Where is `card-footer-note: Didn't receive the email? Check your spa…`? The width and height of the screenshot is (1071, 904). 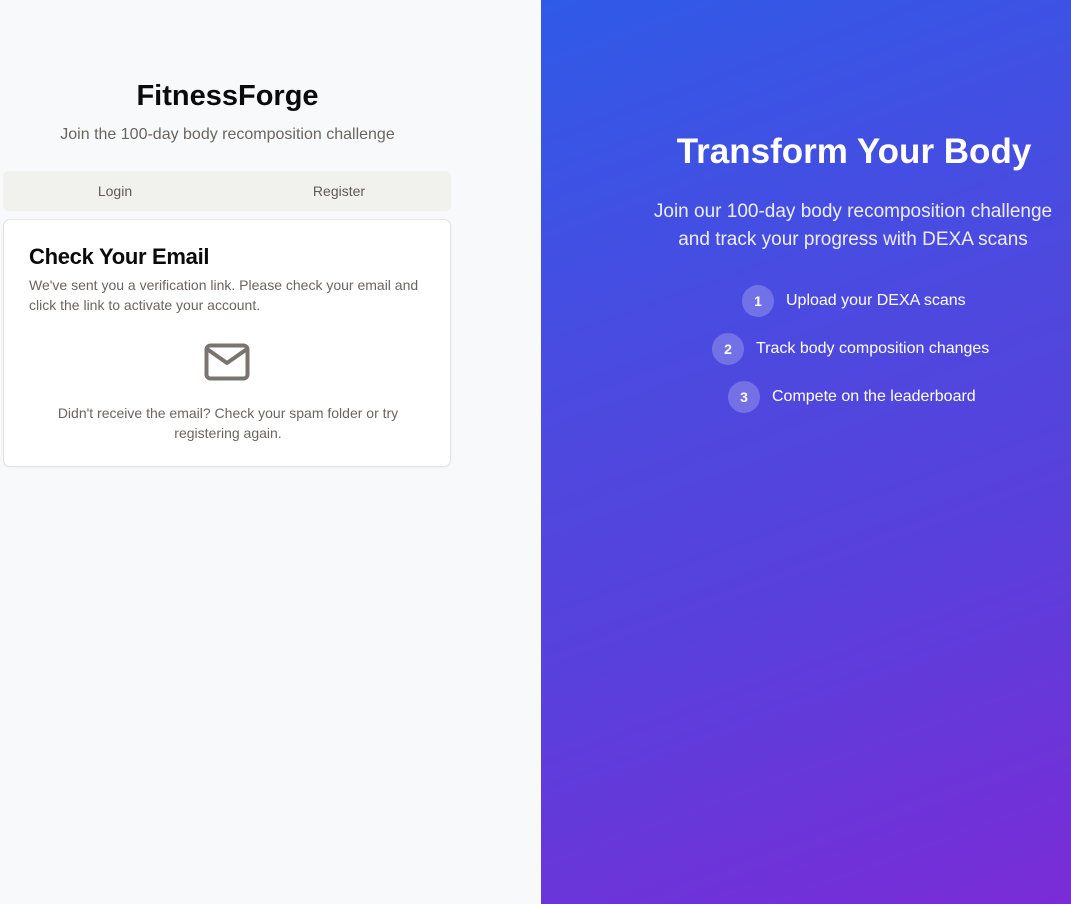 card-footer-note: Didn't receive the email? Check your spa… is located at coordinates (228, 423).